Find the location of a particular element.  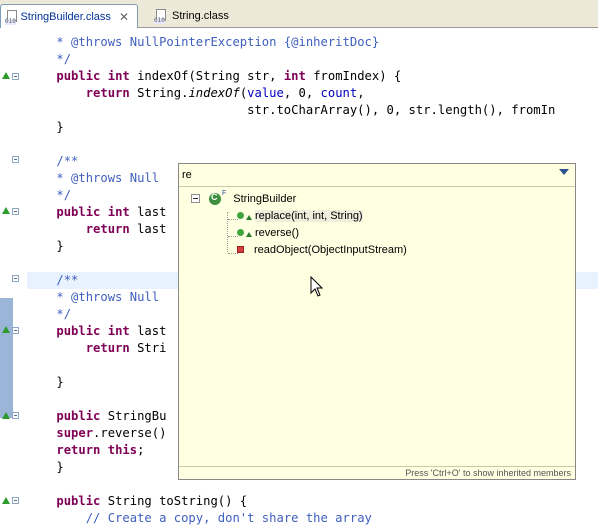

outline-filter is located at coordinates (377, 175).